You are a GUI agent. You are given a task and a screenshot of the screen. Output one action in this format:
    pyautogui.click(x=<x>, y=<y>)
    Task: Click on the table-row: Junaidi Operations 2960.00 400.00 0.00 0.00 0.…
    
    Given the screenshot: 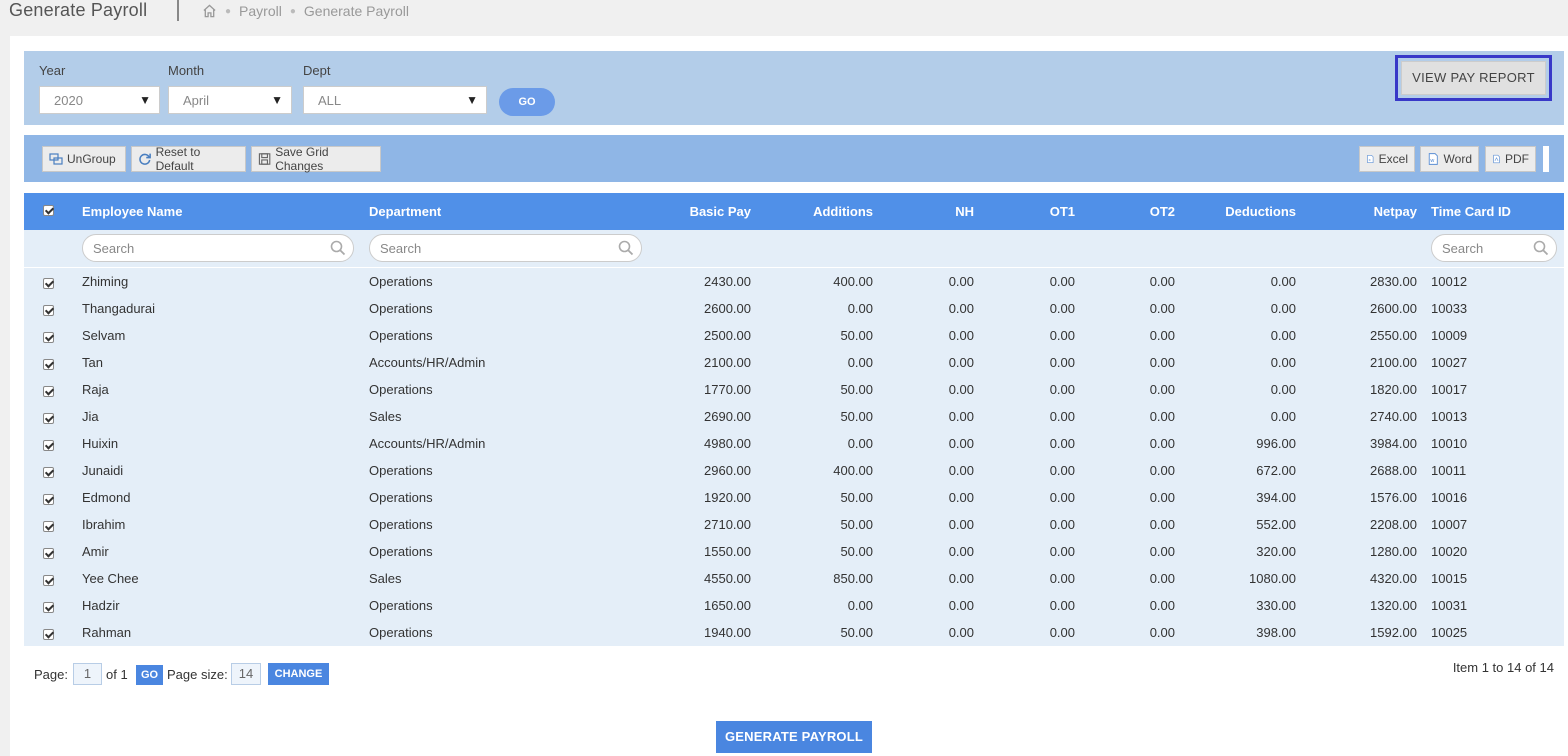 What is the action you would take?
    pyautogui.click(x=794, y=470)
    